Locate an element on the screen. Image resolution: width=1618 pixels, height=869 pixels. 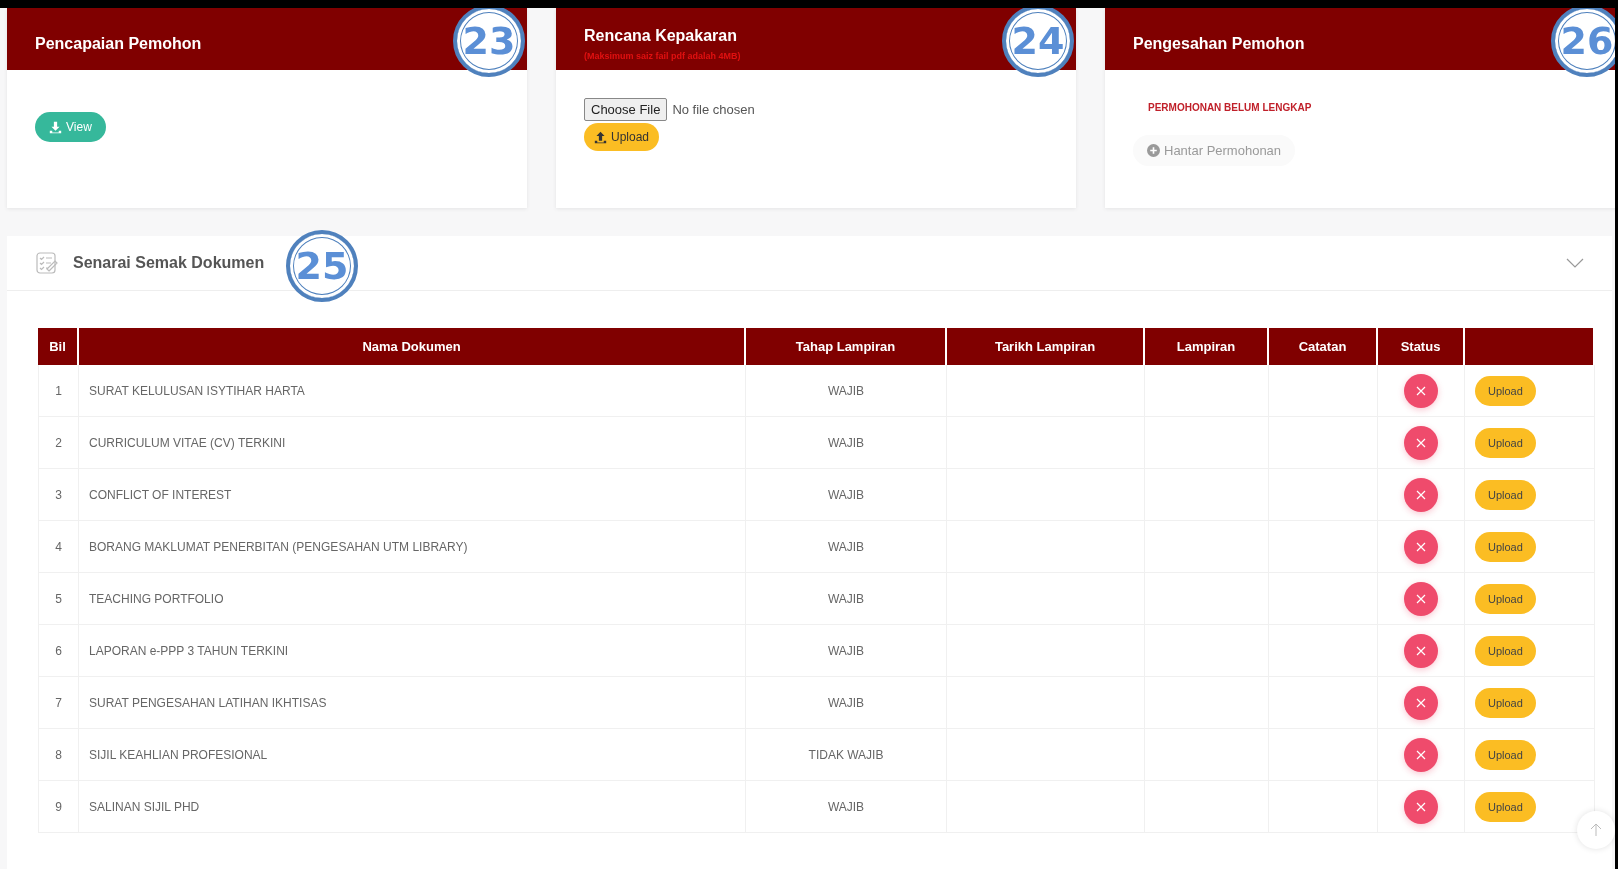
upload-icon is located at coordinates (600, 137).